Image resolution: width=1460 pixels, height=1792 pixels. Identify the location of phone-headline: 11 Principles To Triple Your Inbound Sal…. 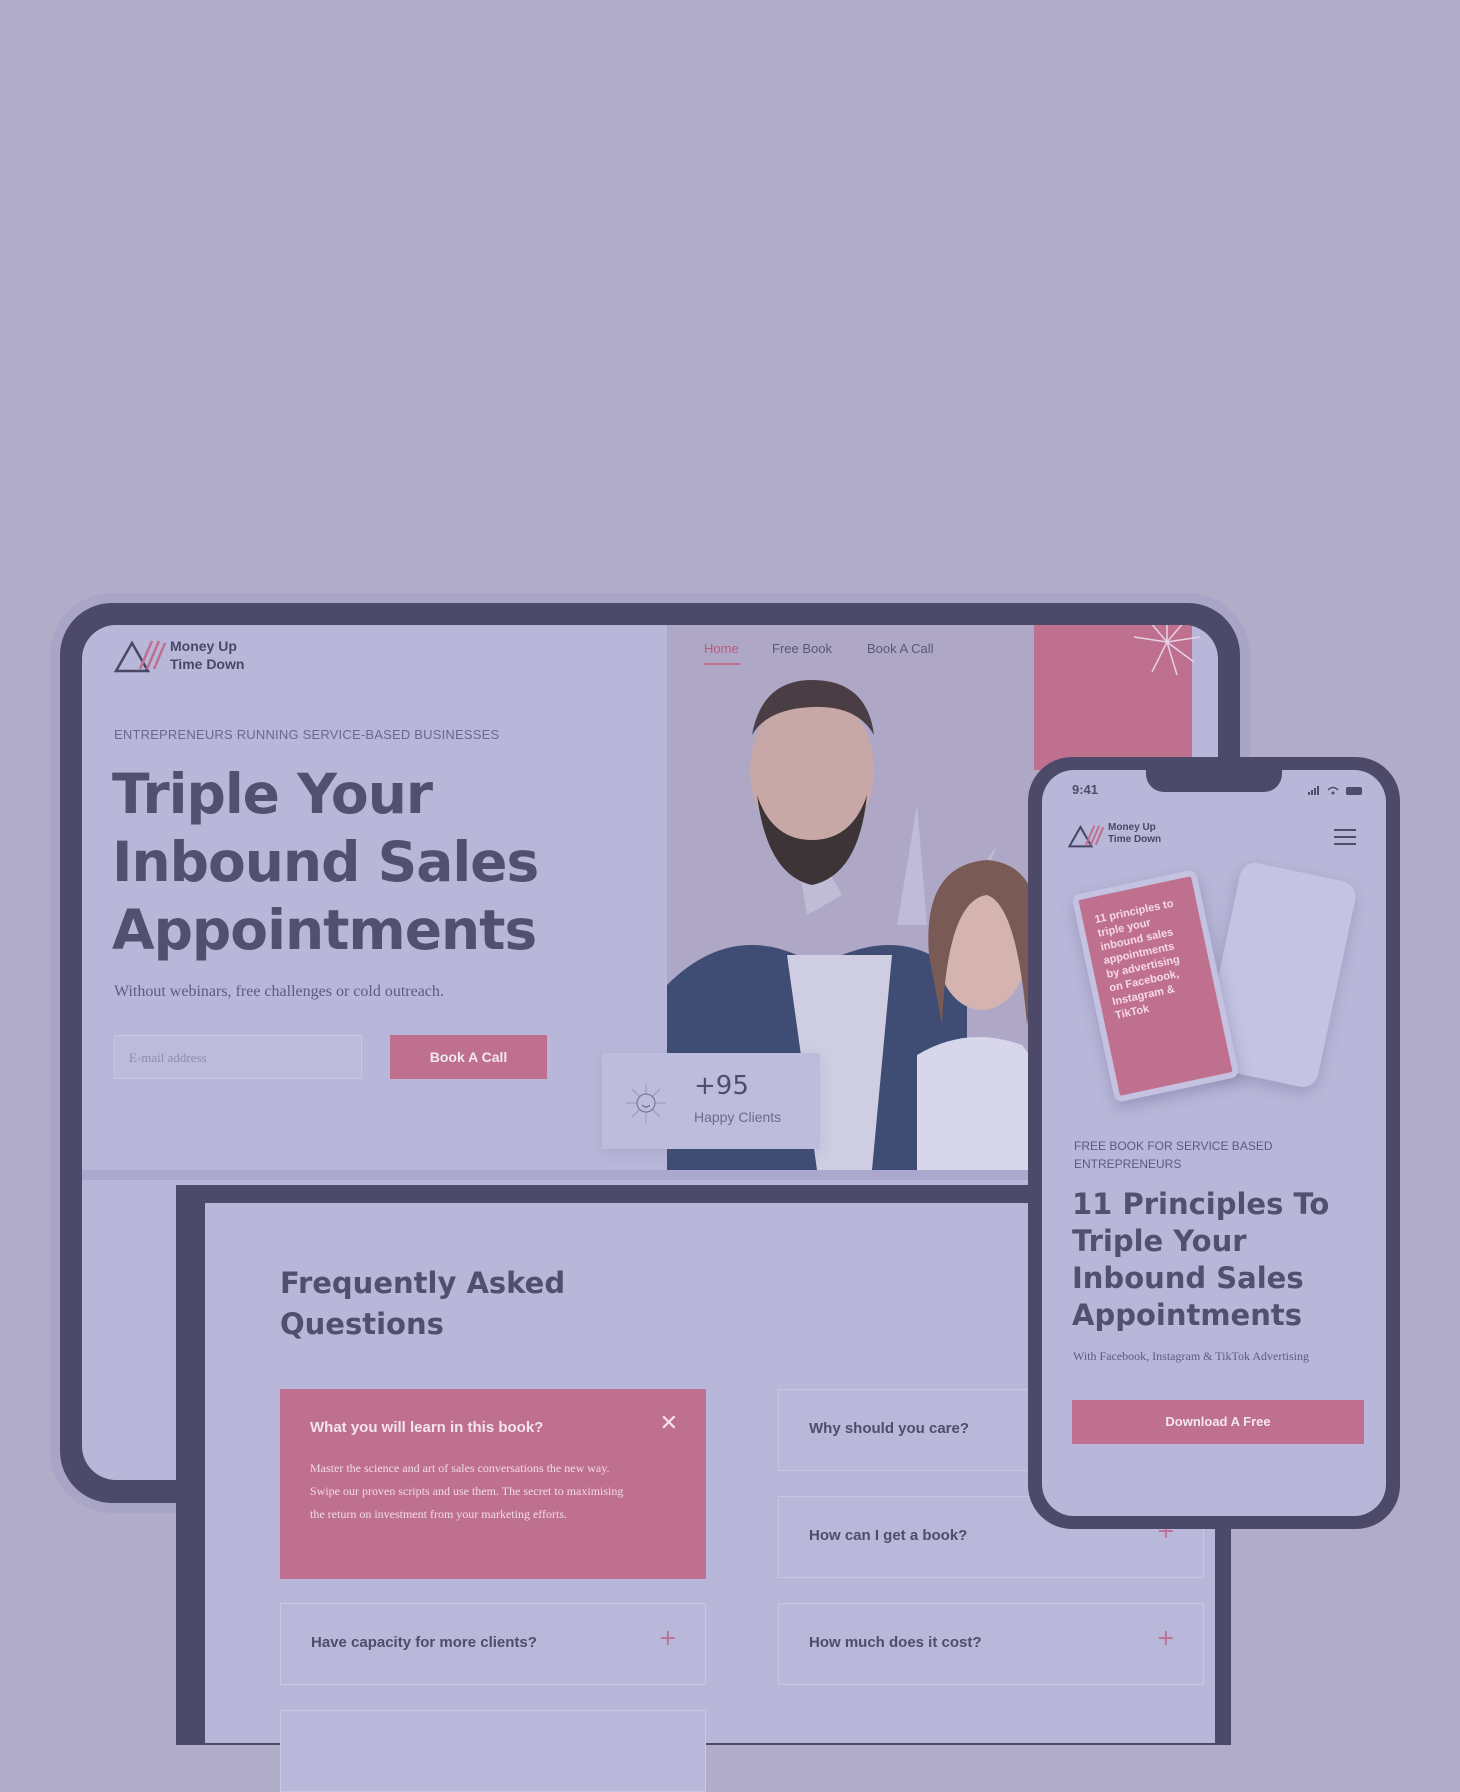
(1201, 1259).